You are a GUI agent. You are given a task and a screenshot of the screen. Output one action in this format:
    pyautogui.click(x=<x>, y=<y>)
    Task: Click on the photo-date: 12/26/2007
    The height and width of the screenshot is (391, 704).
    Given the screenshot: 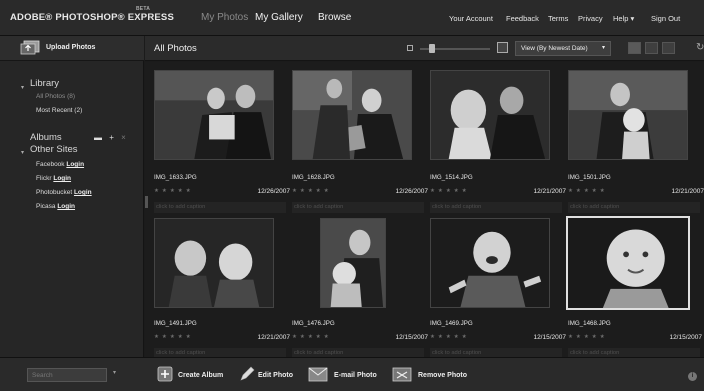 What is the action you would take?
    pyautogui.click(x=273, y=191)
    